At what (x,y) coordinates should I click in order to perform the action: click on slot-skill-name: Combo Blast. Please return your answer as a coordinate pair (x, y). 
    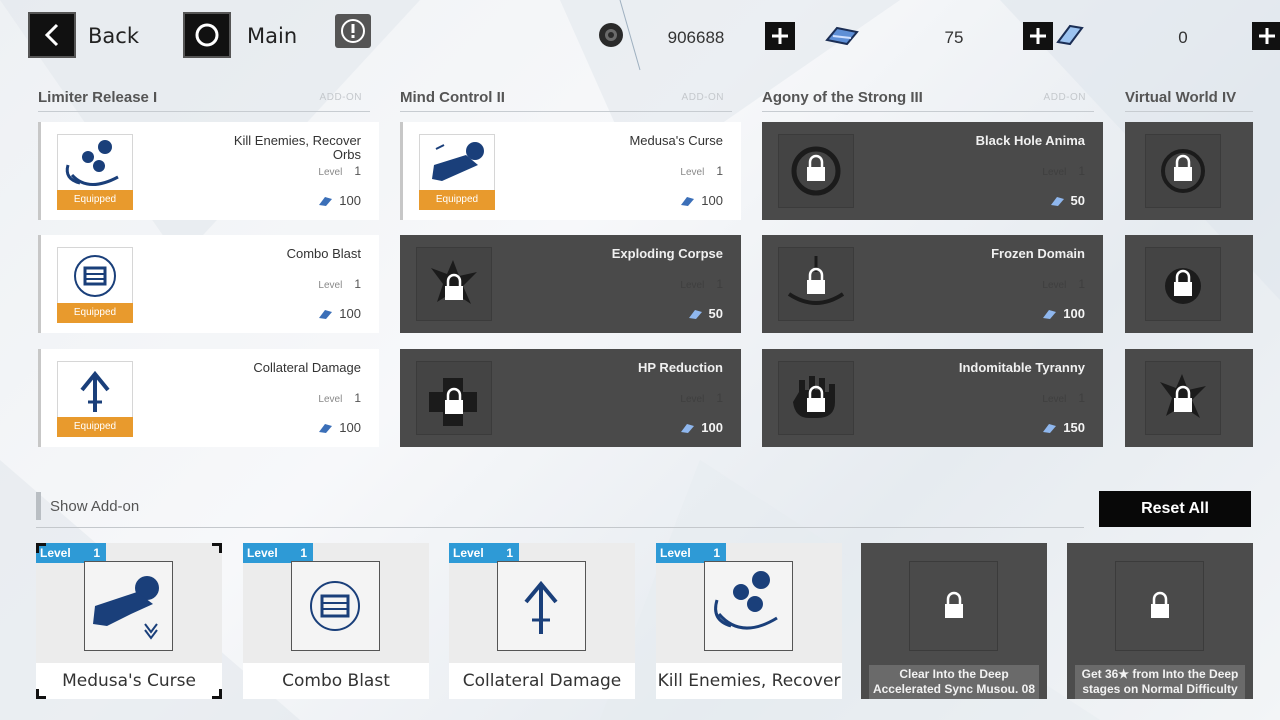
    Looking at the image, I should click on (336, 681).